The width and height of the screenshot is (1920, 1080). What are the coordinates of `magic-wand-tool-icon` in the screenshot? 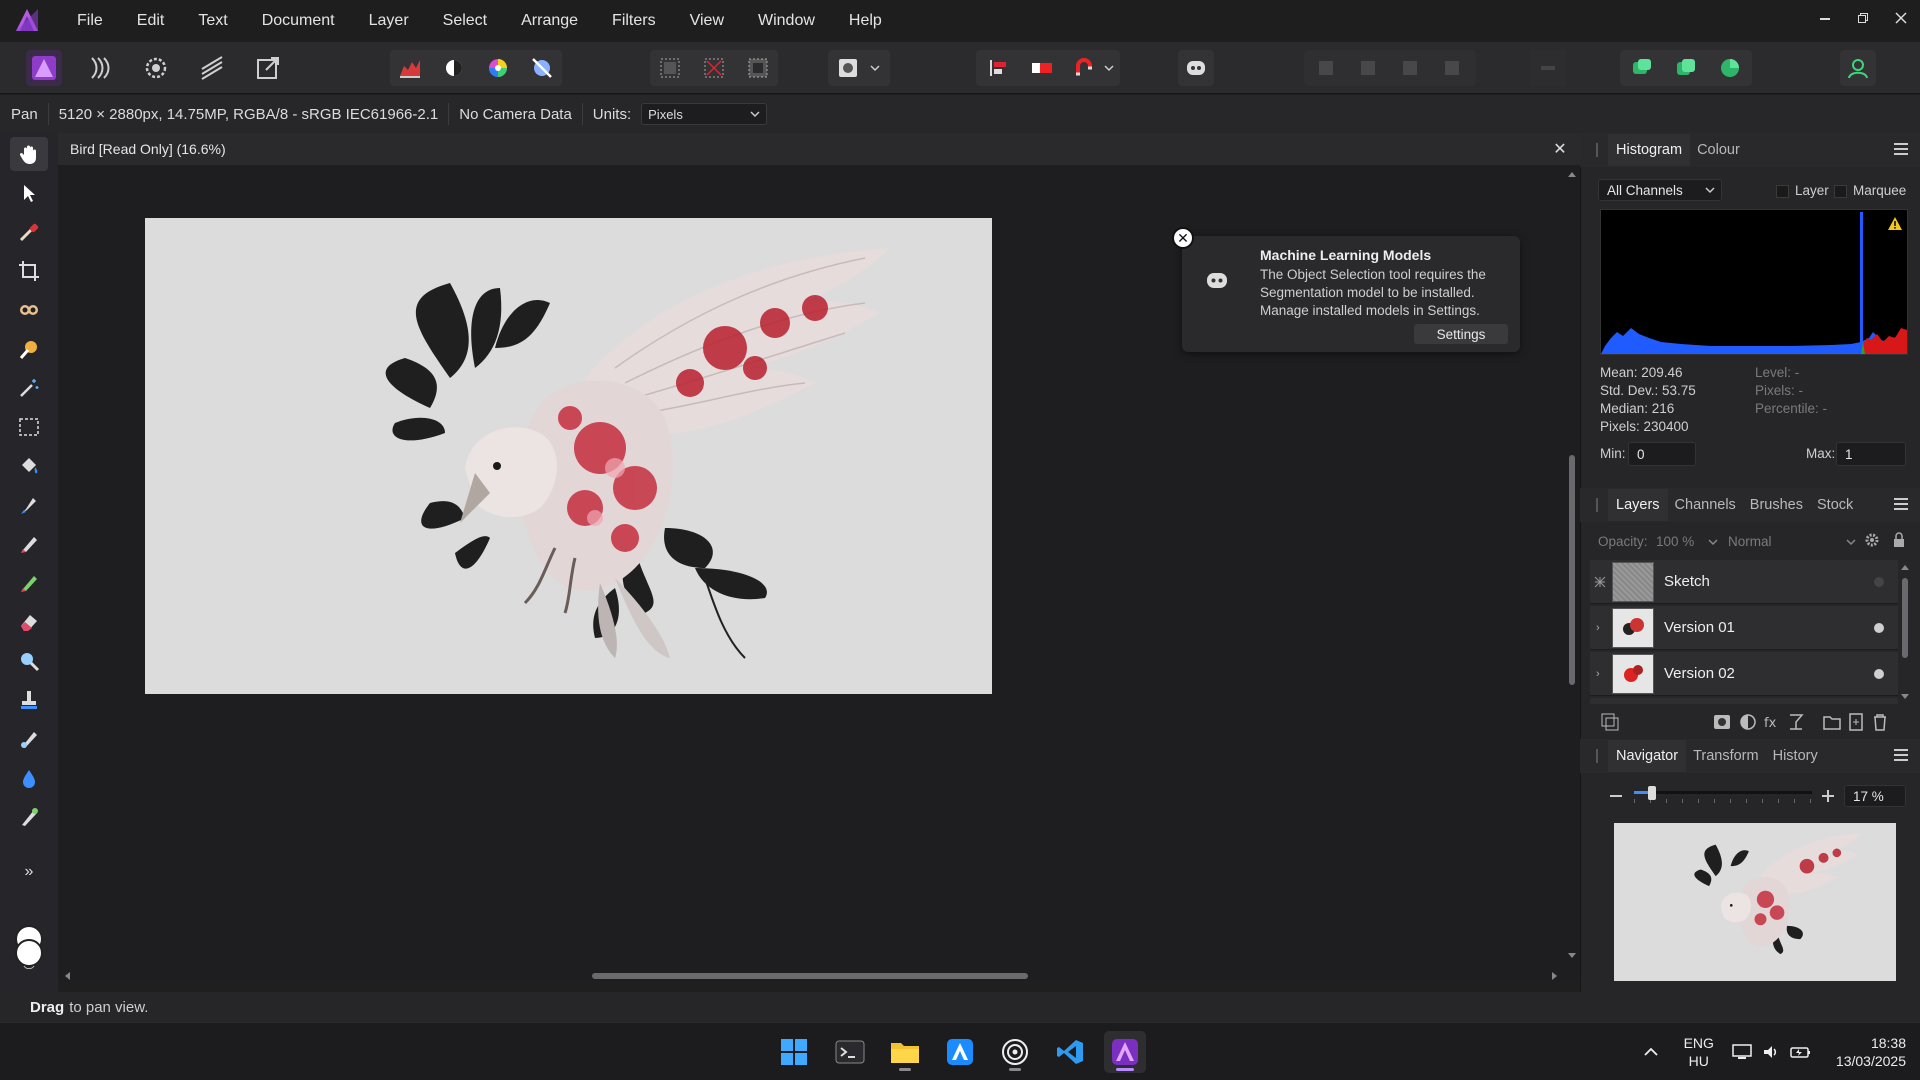 It's located at (29, 388).